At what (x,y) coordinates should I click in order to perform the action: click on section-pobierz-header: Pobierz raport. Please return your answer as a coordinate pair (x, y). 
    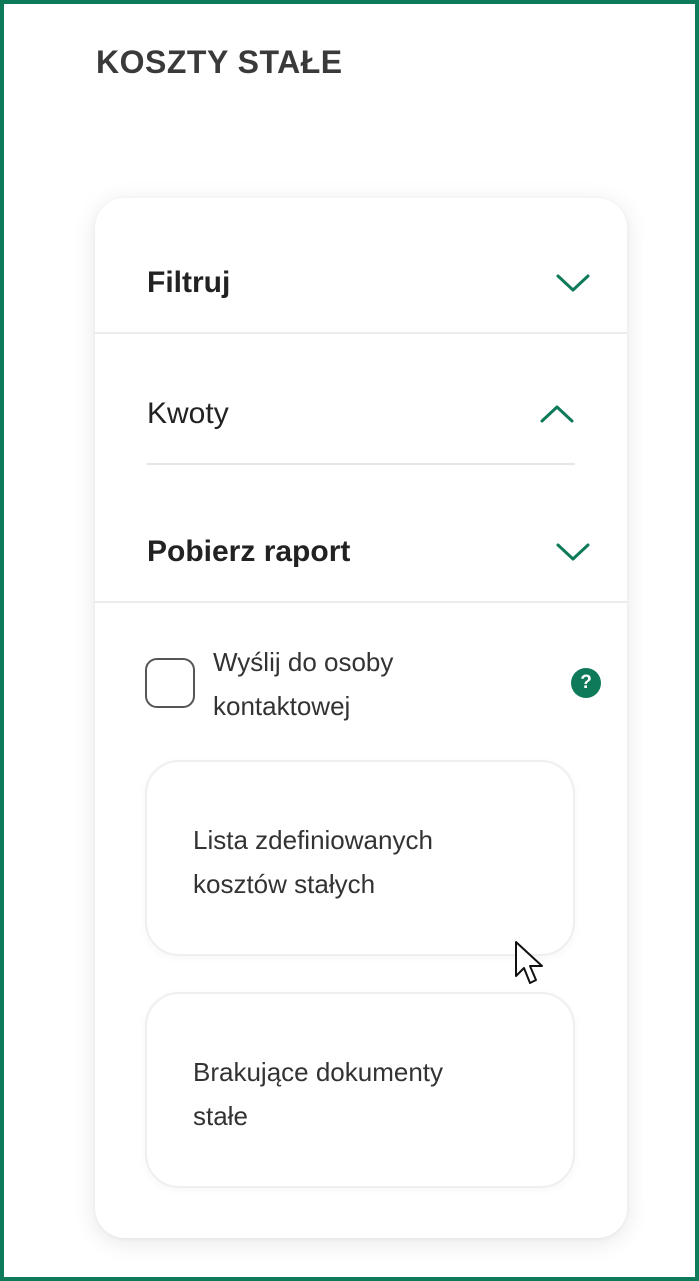
    Looking at the image, I should click on (361, 552).